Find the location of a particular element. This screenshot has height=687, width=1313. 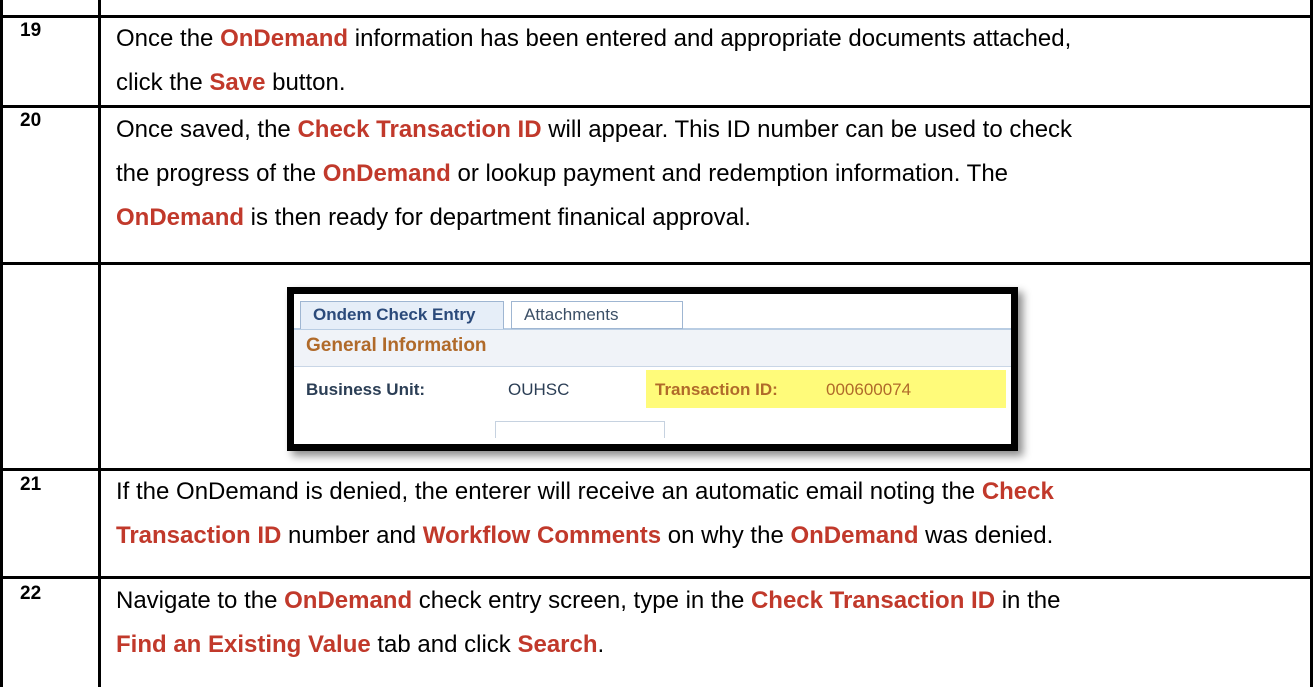

tab-bar: Ondem Check Entry Attachments is located at coordinates (652, 312).